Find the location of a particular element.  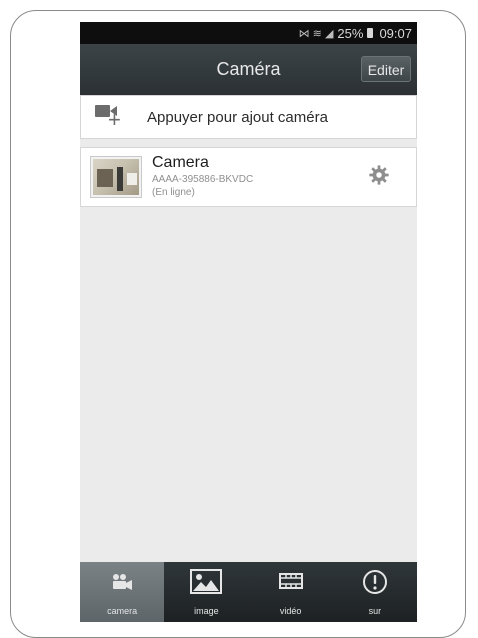

camera-id: AAAA-395886-BKVDC is located at coordinates (203, 179).